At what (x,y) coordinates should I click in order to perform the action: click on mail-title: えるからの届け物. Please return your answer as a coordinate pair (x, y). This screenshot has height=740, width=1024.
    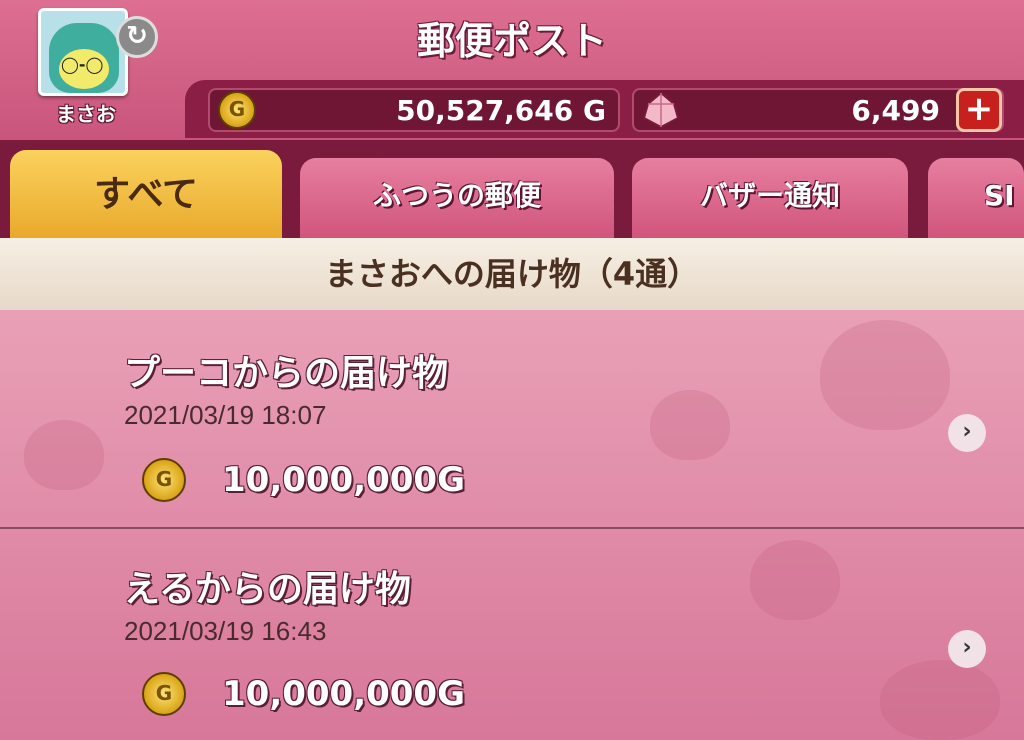
    Looking at the image, I should click on (267, 589).